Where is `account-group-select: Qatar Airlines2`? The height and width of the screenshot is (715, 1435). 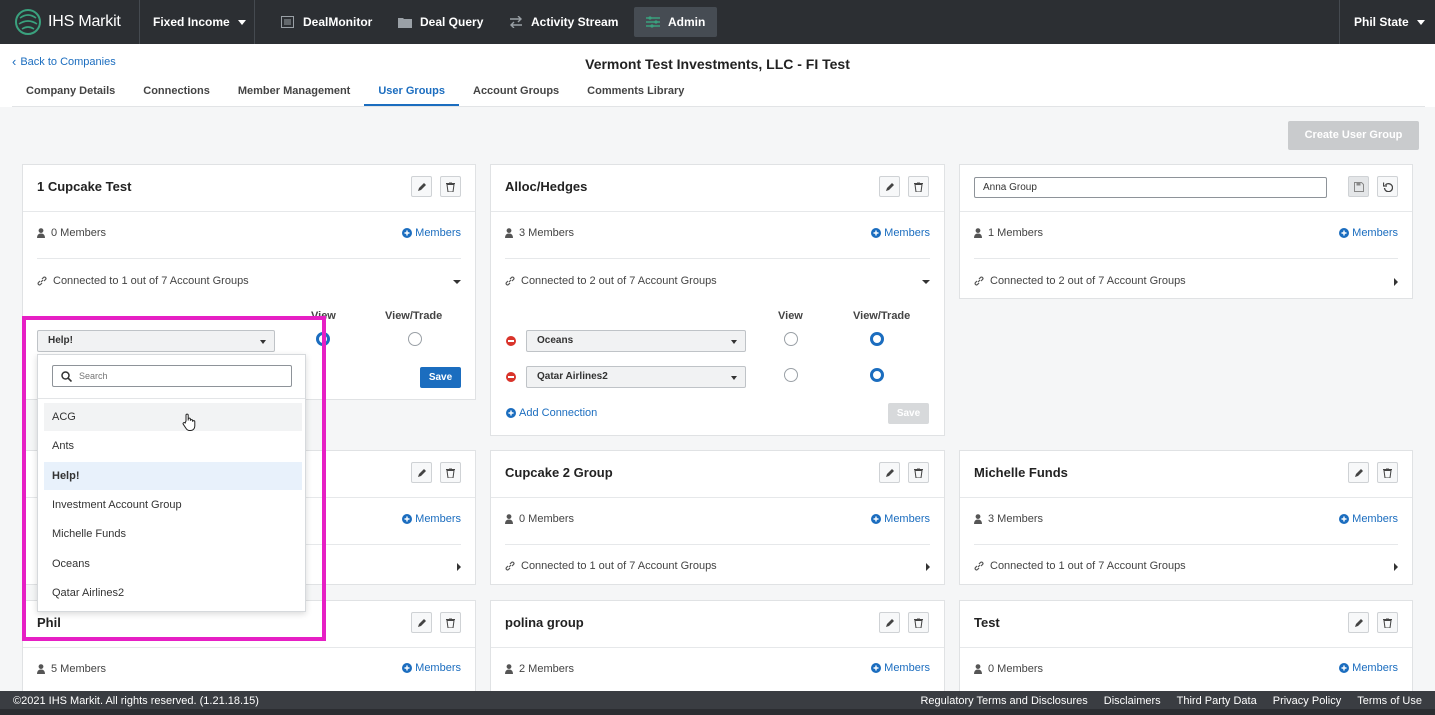
account-group-select: Qatar Airlines2 is located at coordinates (636, 377).